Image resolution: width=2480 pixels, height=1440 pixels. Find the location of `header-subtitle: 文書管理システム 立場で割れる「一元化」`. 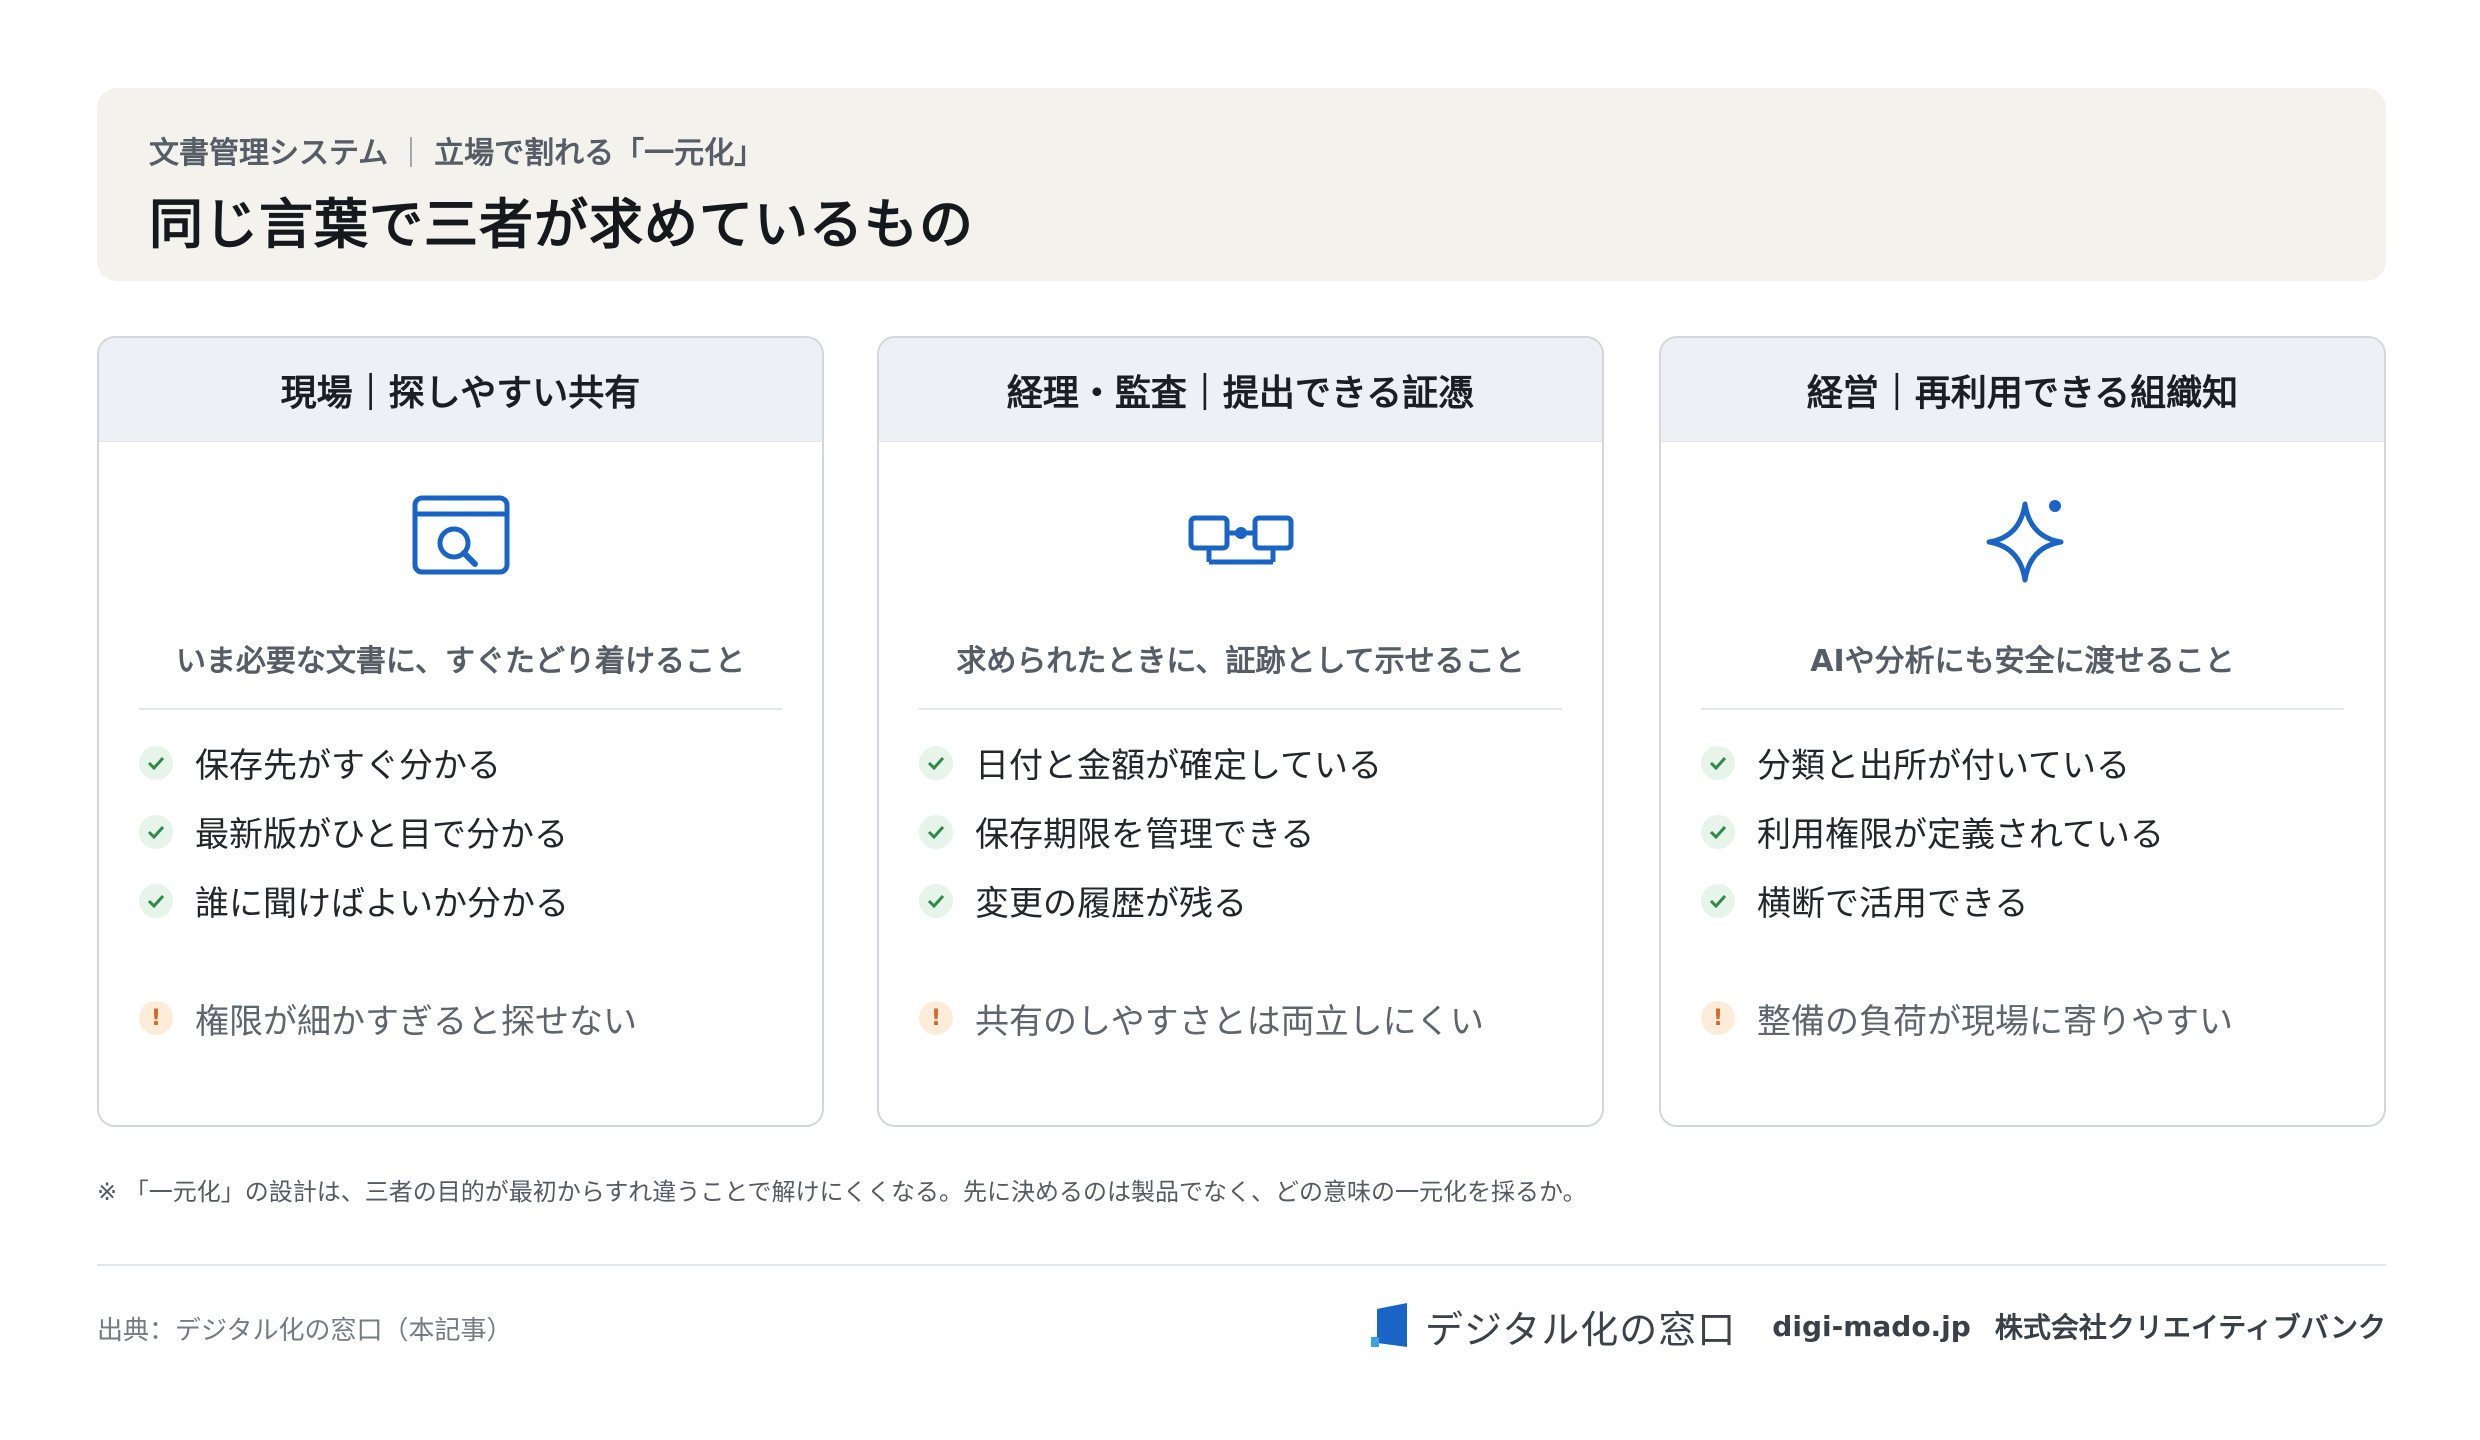

header-subtitle: 文書管理システム 立場で割れる「一元化」 is located at coordinates (456, 150).